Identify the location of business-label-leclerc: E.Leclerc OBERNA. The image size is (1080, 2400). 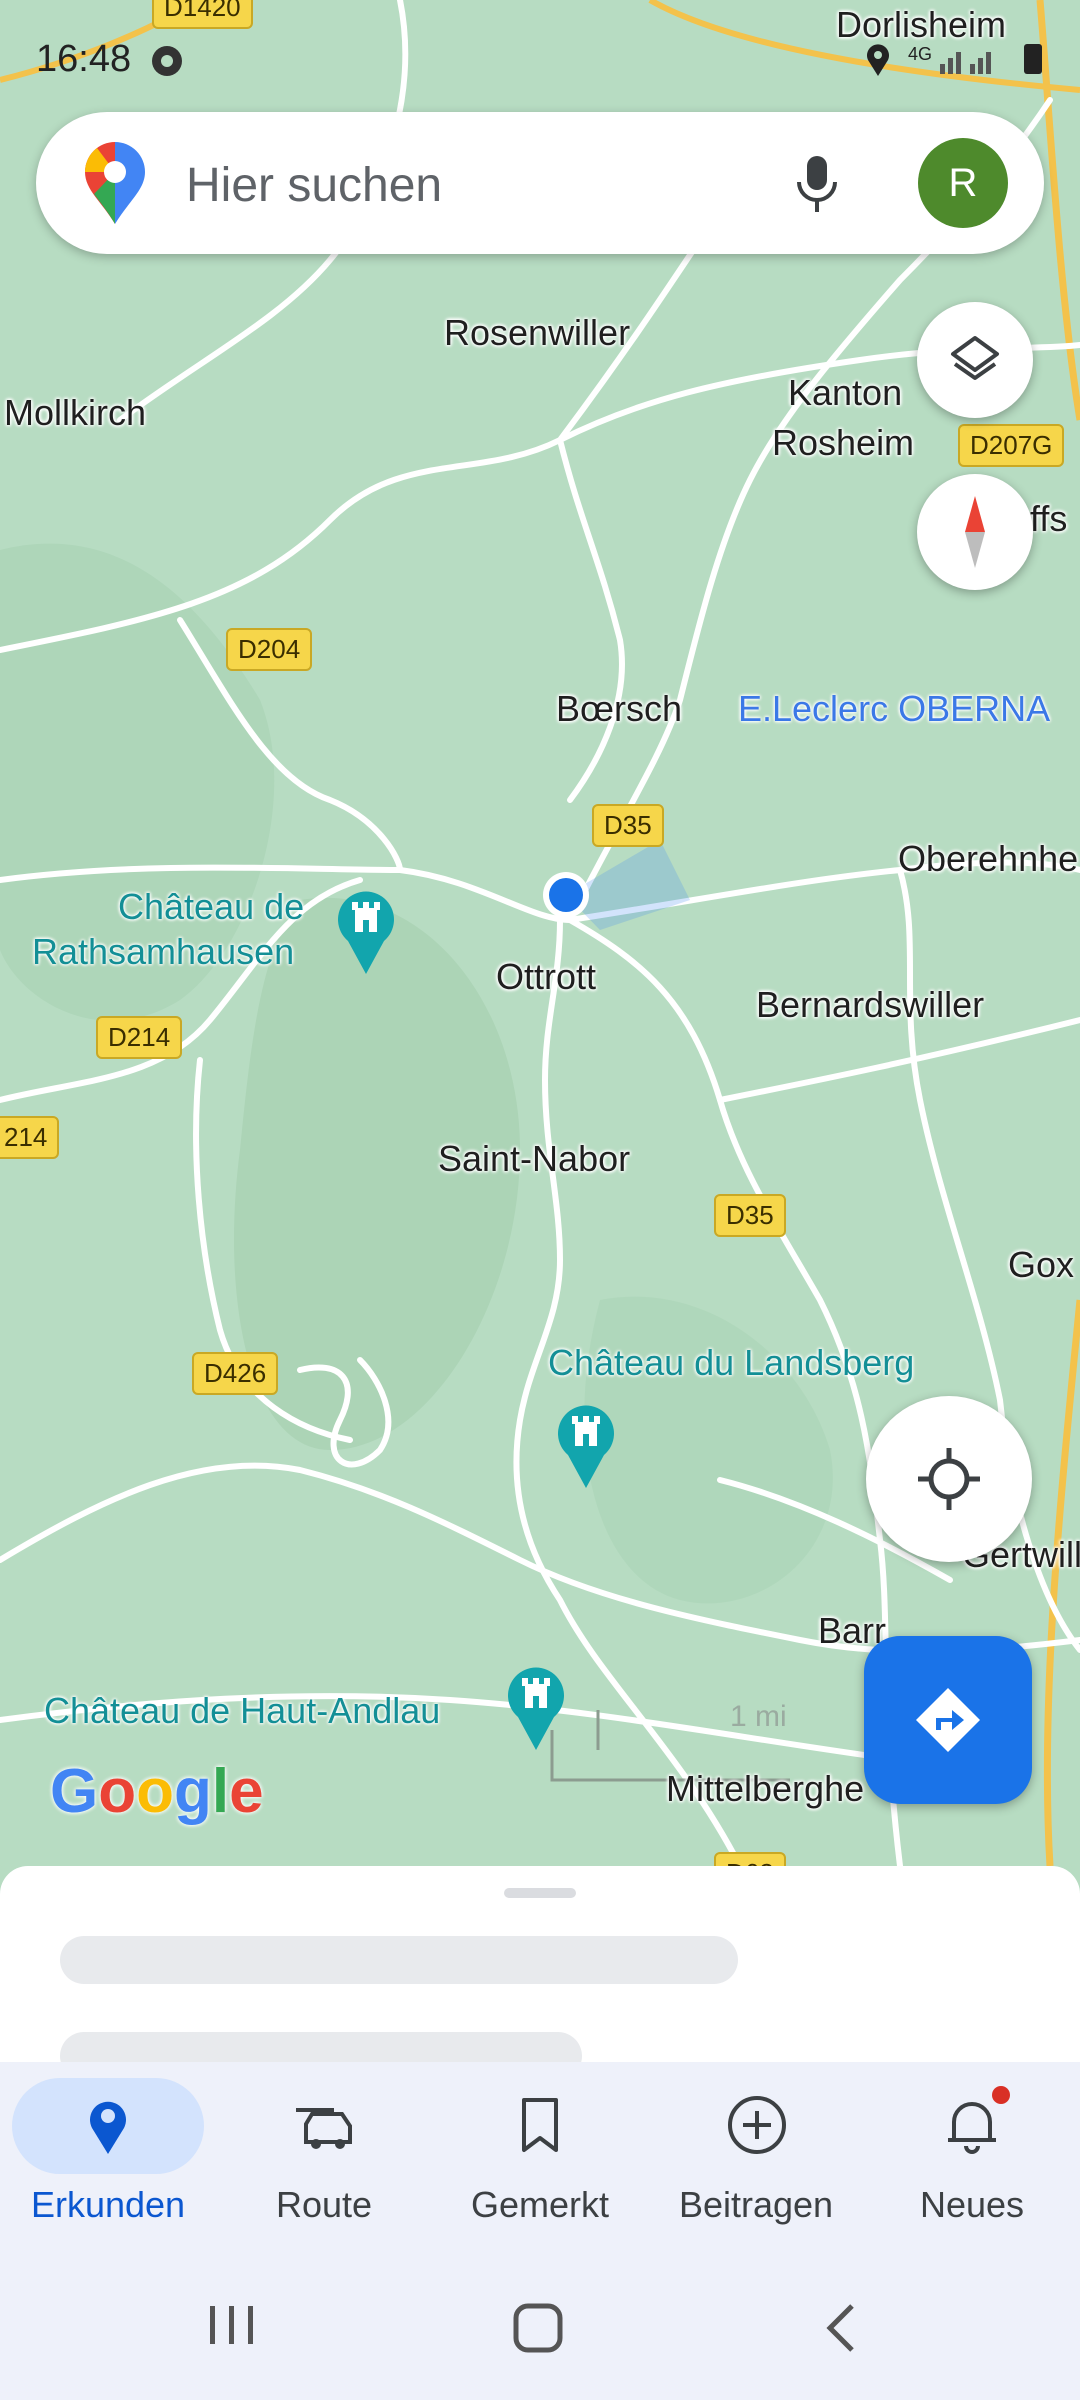
(894, 709).